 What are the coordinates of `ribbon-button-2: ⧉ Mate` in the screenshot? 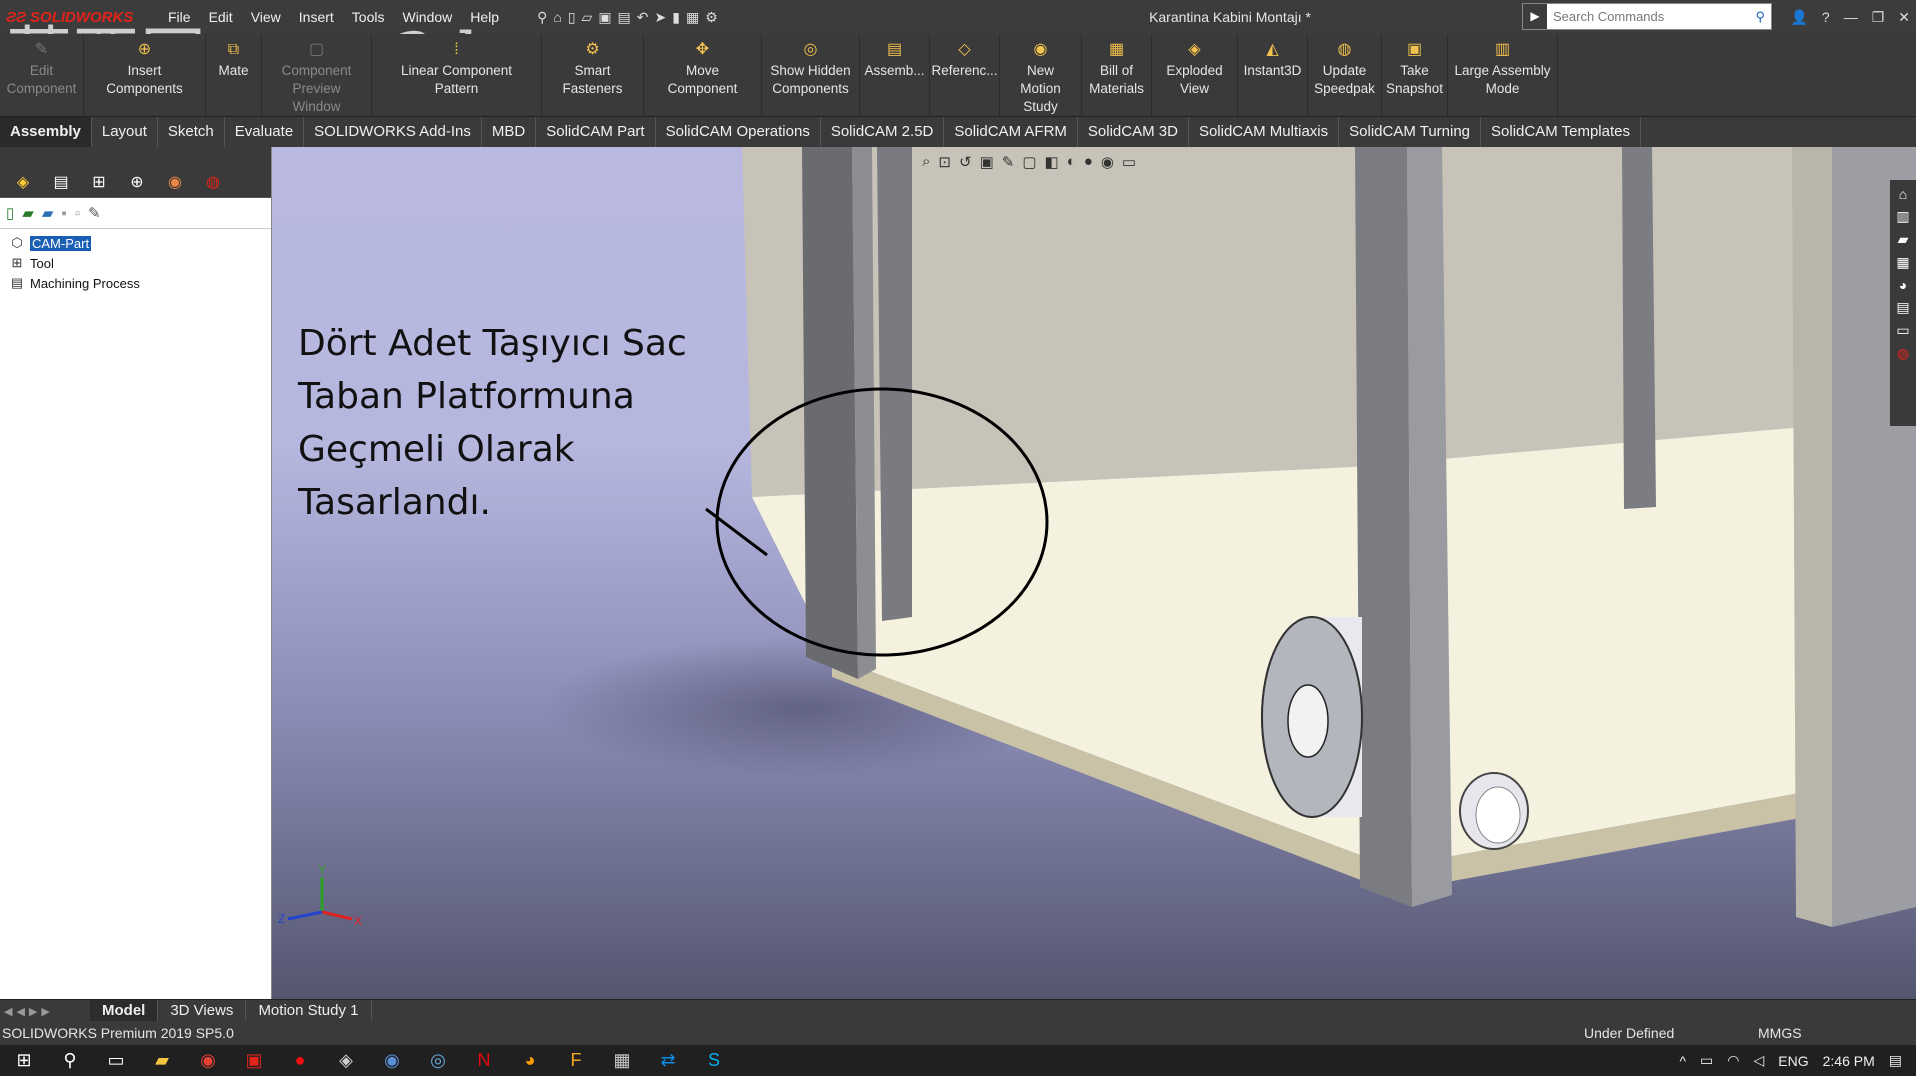 It's located at (234, 75).